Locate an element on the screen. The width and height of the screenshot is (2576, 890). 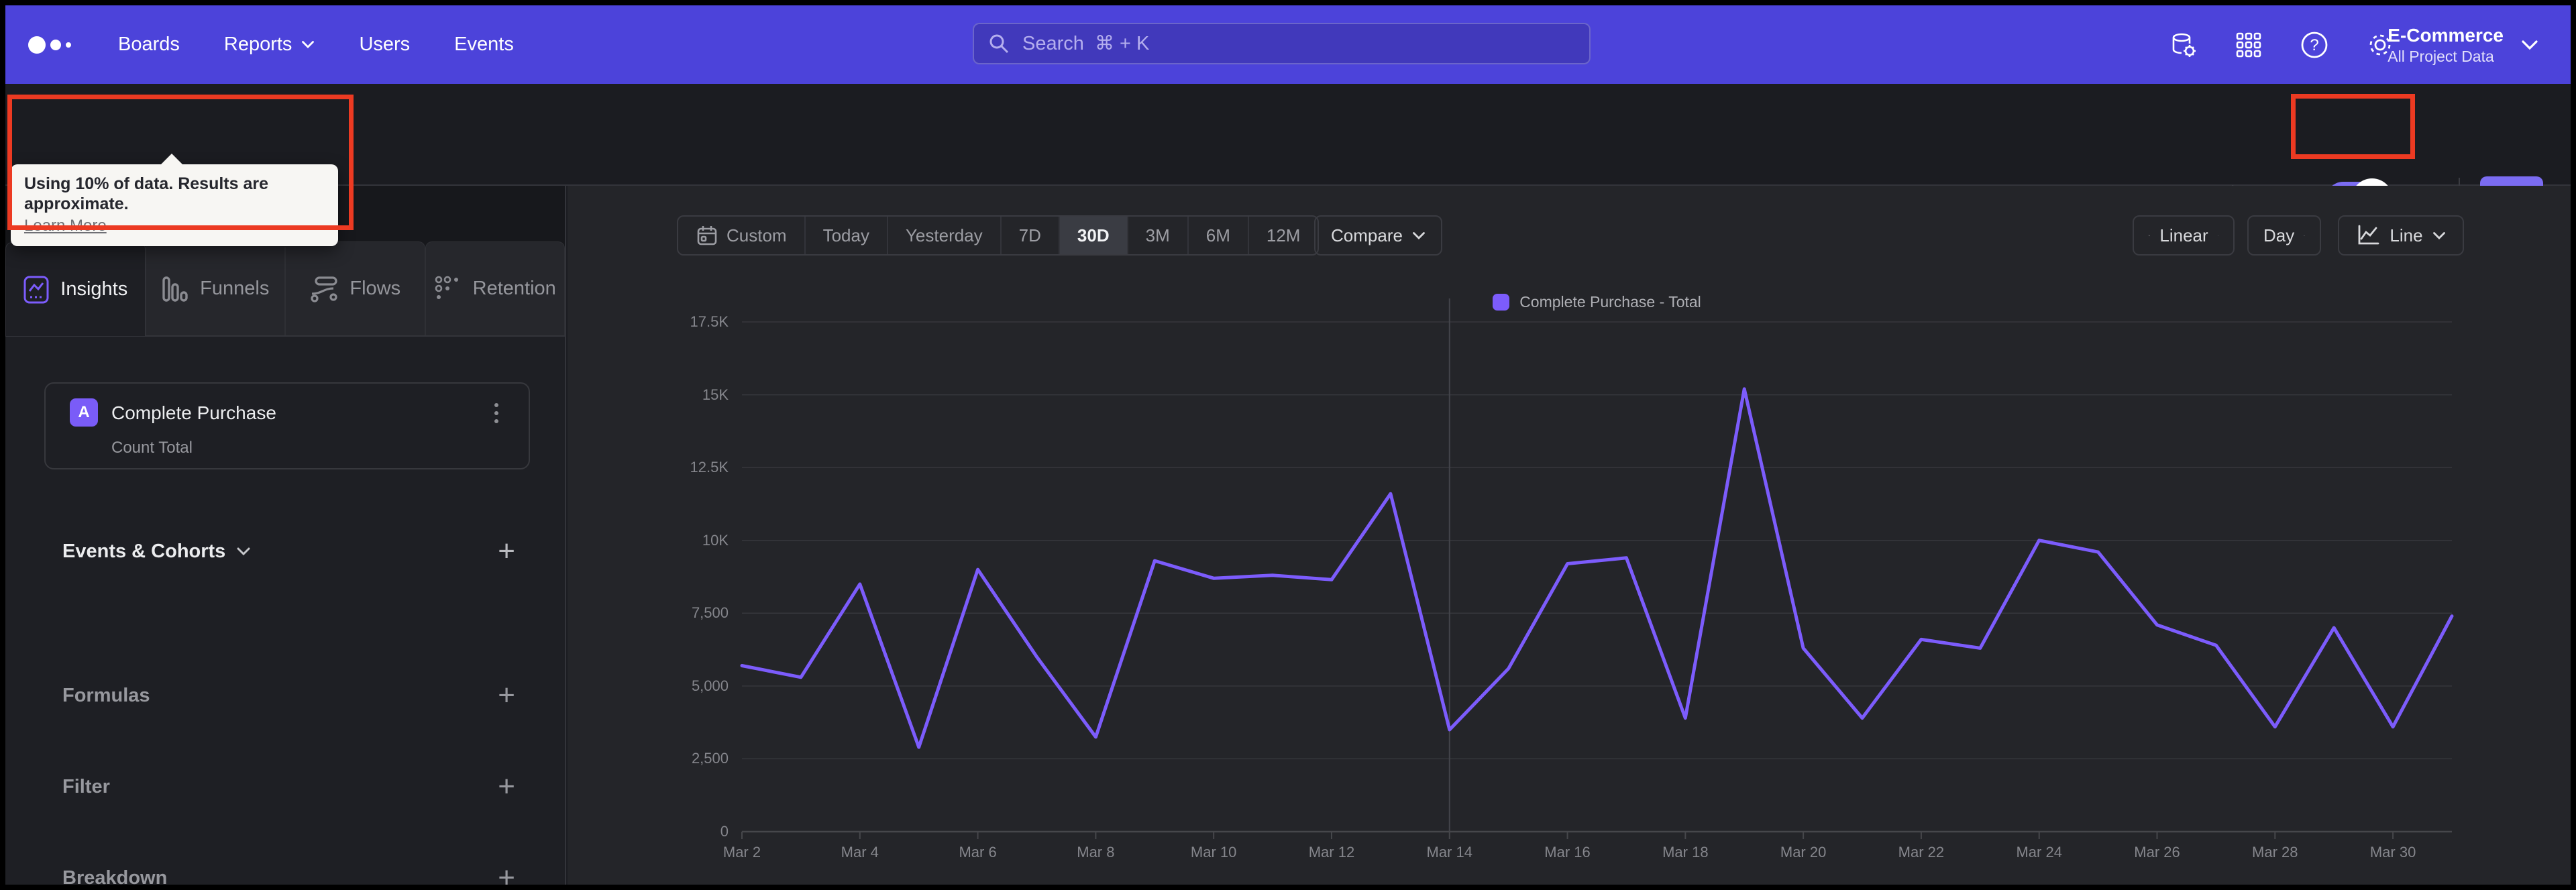
event-more-icon is located at coordinates (496, 413).